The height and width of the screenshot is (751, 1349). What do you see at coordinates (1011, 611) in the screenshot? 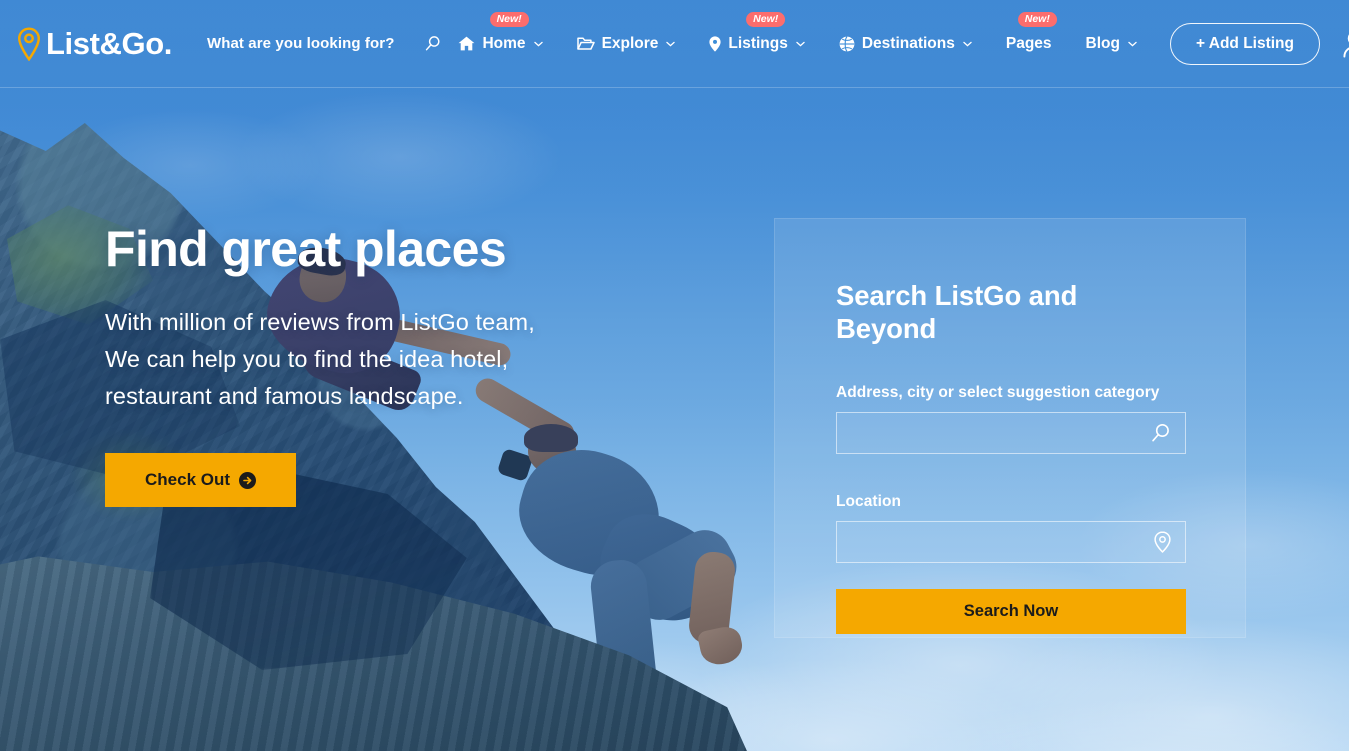
I see `search-now-button: Search Now` at bounding box center [1011, 611].